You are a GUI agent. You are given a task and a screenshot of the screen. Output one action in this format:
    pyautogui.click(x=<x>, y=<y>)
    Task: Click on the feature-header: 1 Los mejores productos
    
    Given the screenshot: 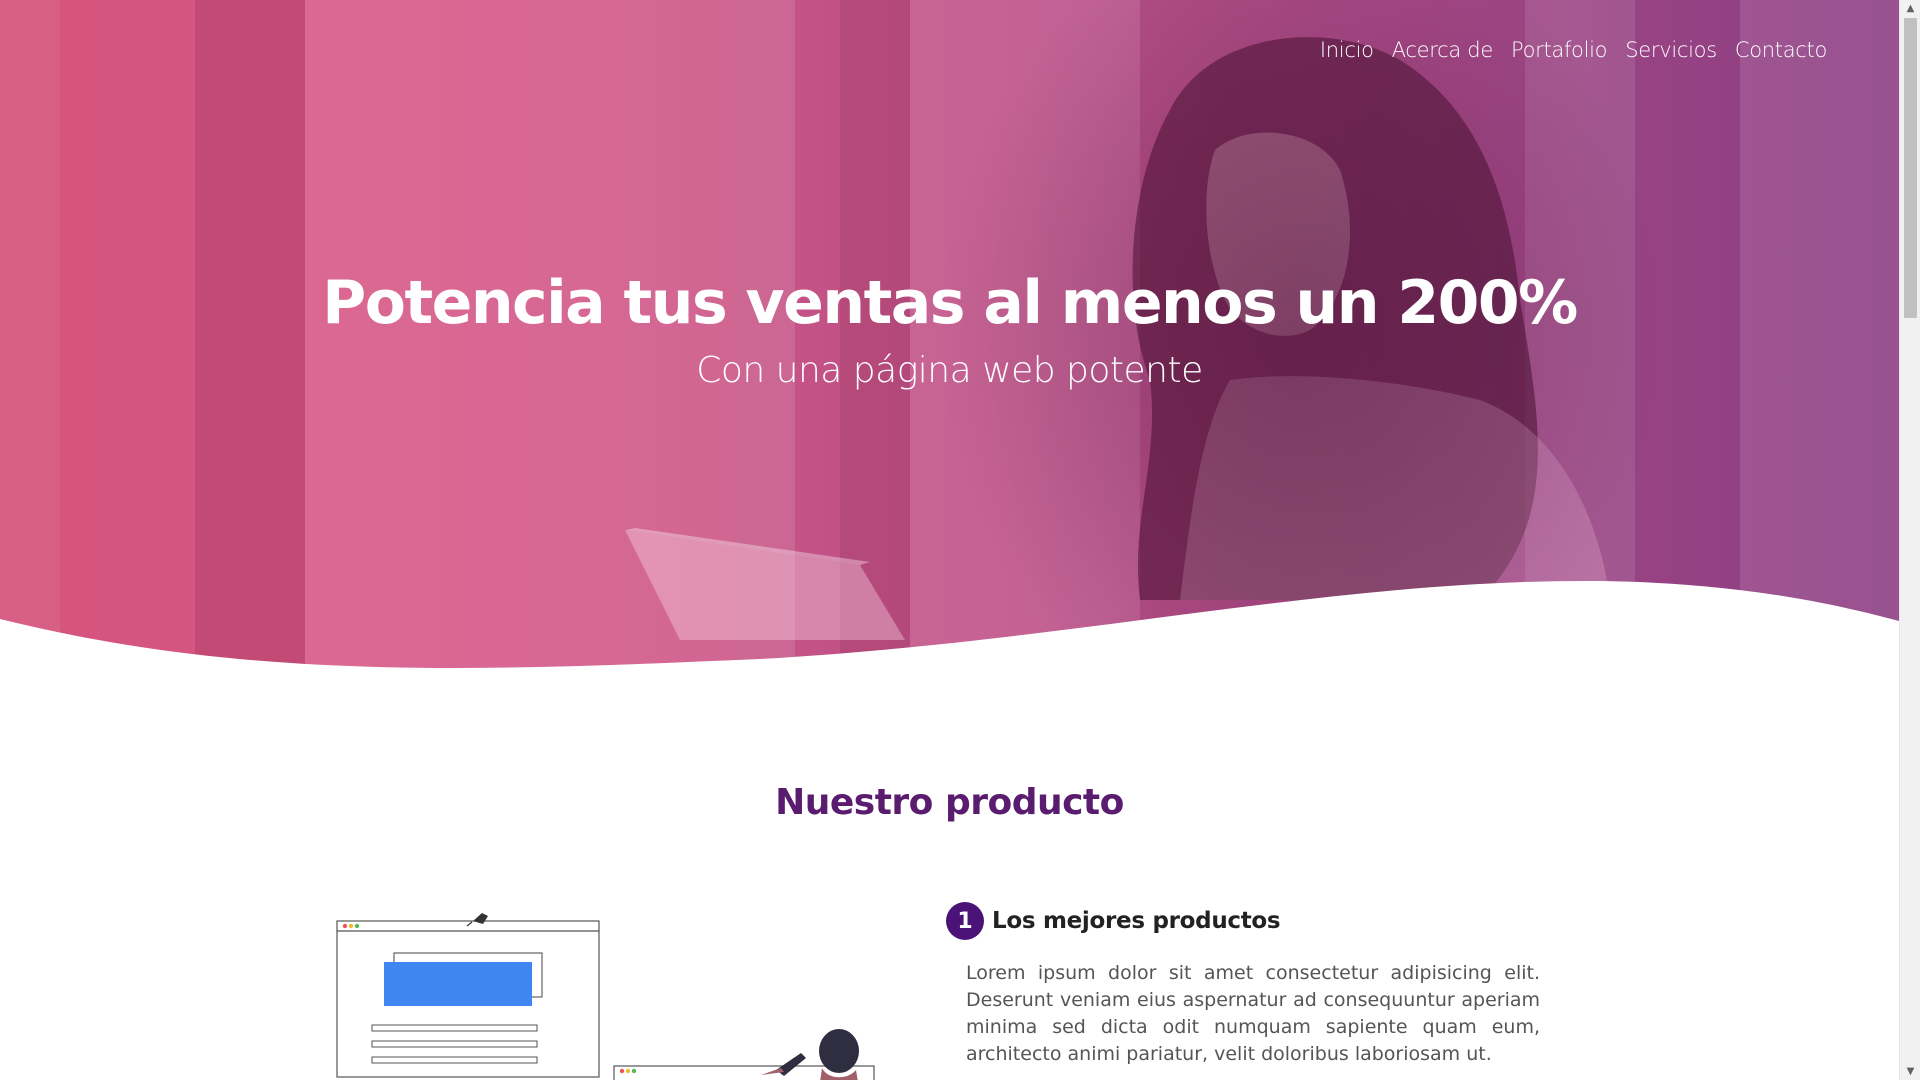 What is the action you would take?
    pyautogui.click(x=1243, y=921)
    